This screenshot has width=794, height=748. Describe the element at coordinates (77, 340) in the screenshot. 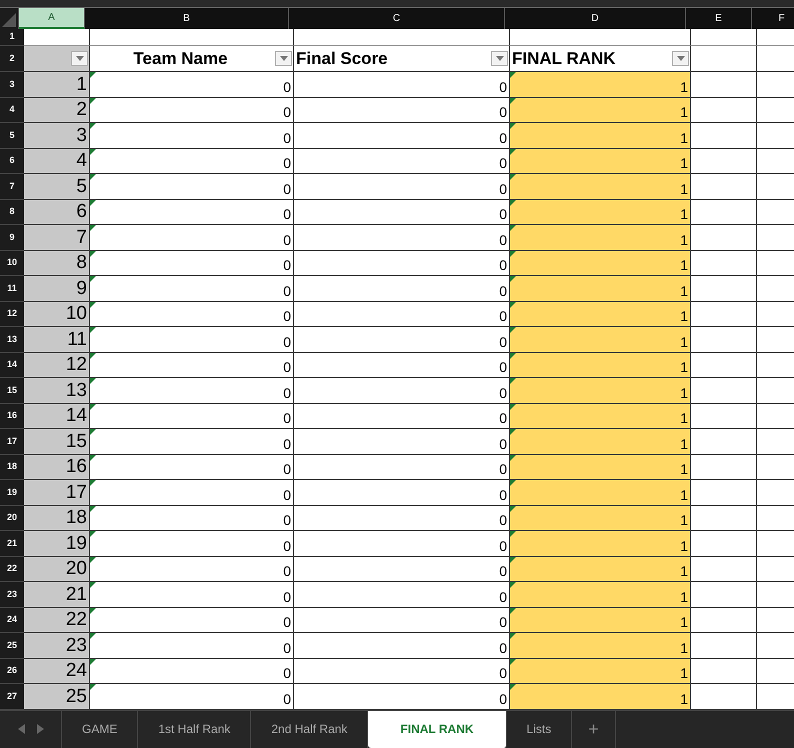

I see `cell-value: 11` at that location.